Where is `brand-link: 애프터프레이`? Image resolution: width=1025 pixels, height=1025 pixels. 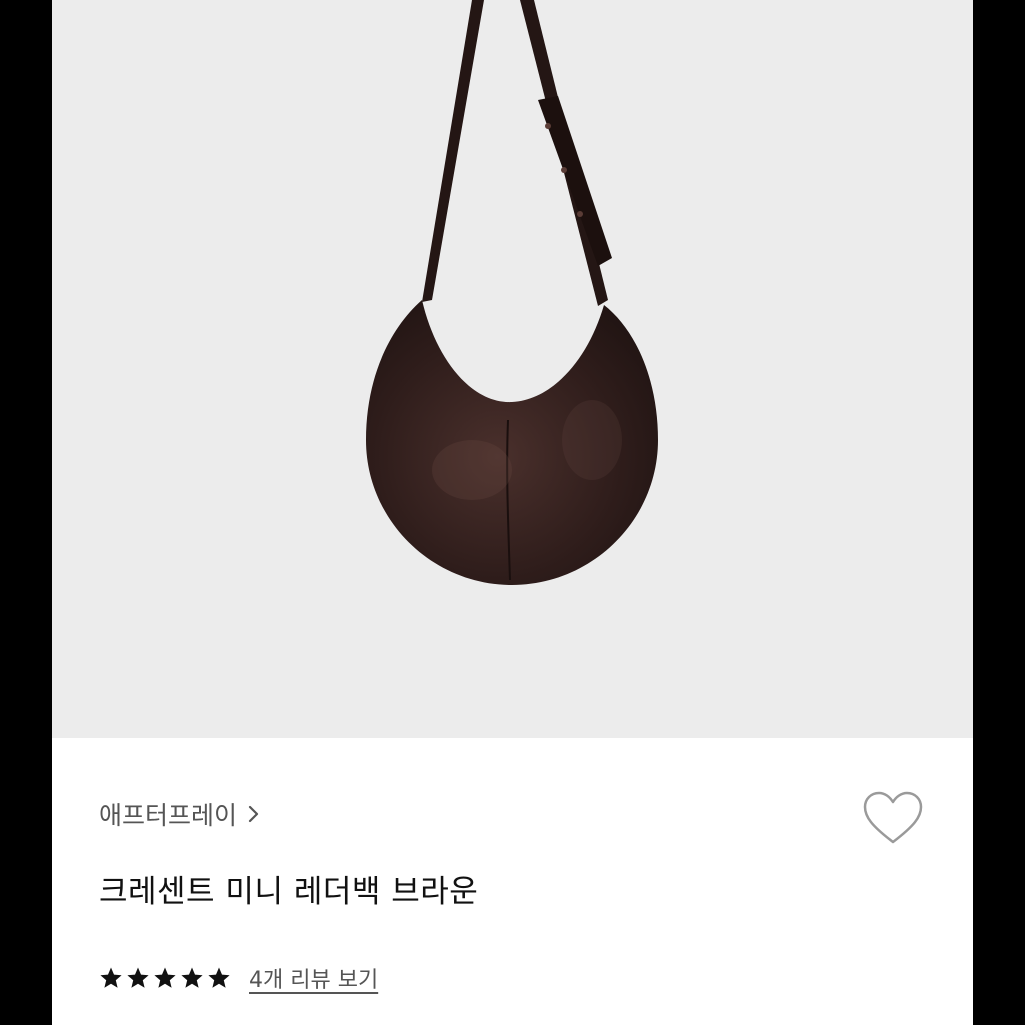
brand-link: 애프터프레이 is located at coordinates (181, 814).